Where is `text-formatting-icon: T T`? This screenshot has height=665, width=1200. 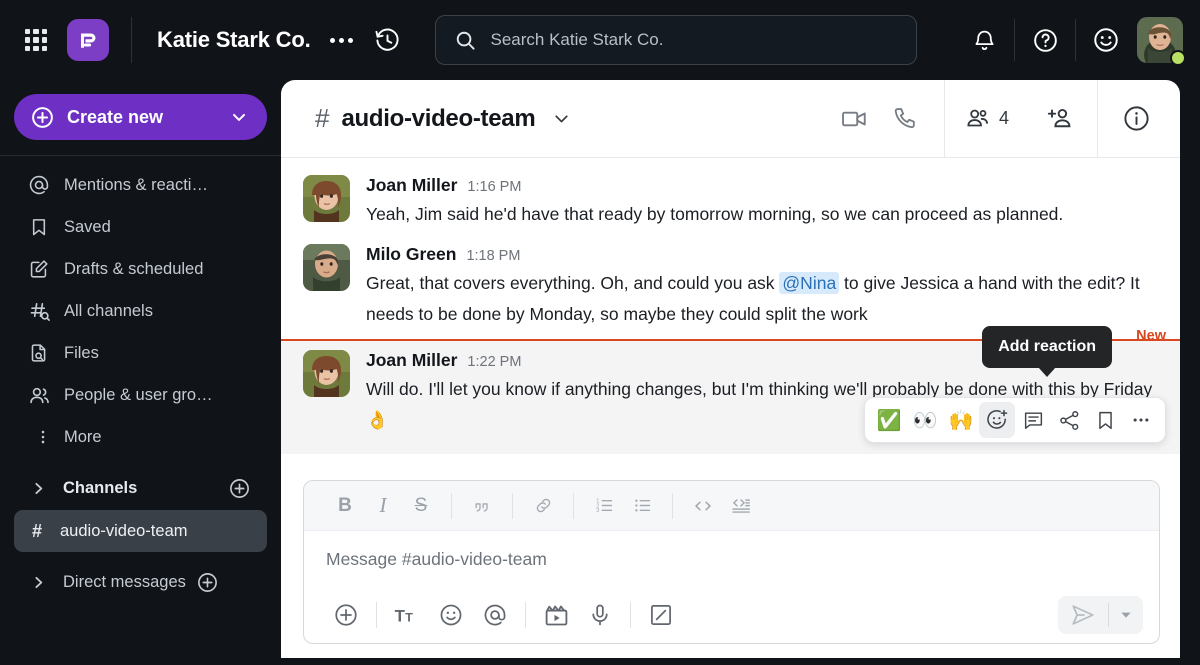 text-formatting-icon: T T is located at coordinates (407, 615).